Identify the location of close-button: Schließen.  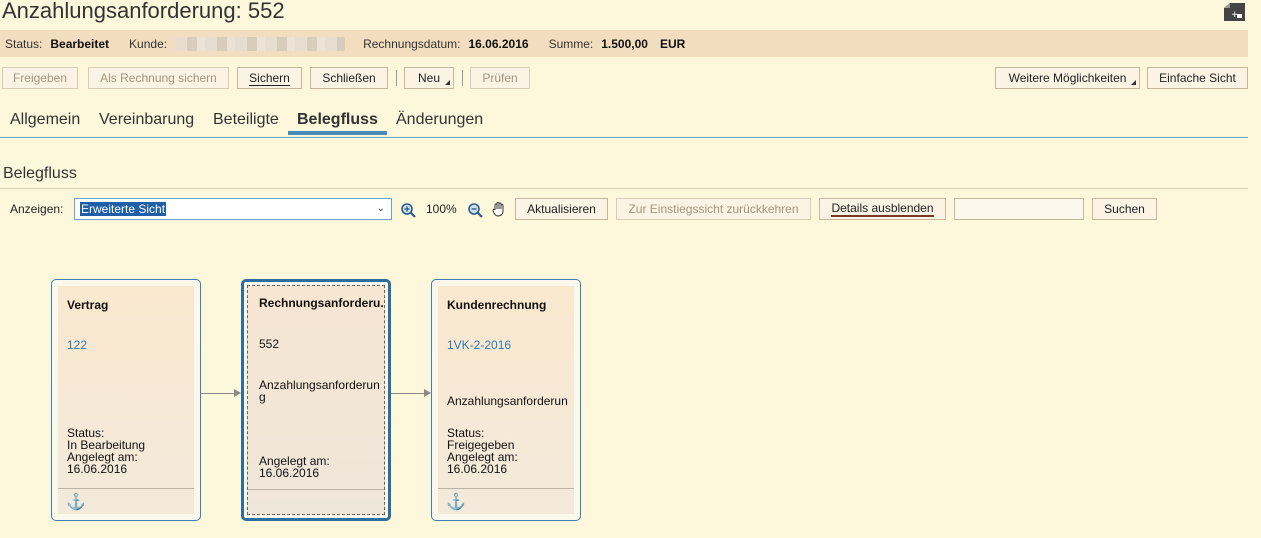
(349, 78).